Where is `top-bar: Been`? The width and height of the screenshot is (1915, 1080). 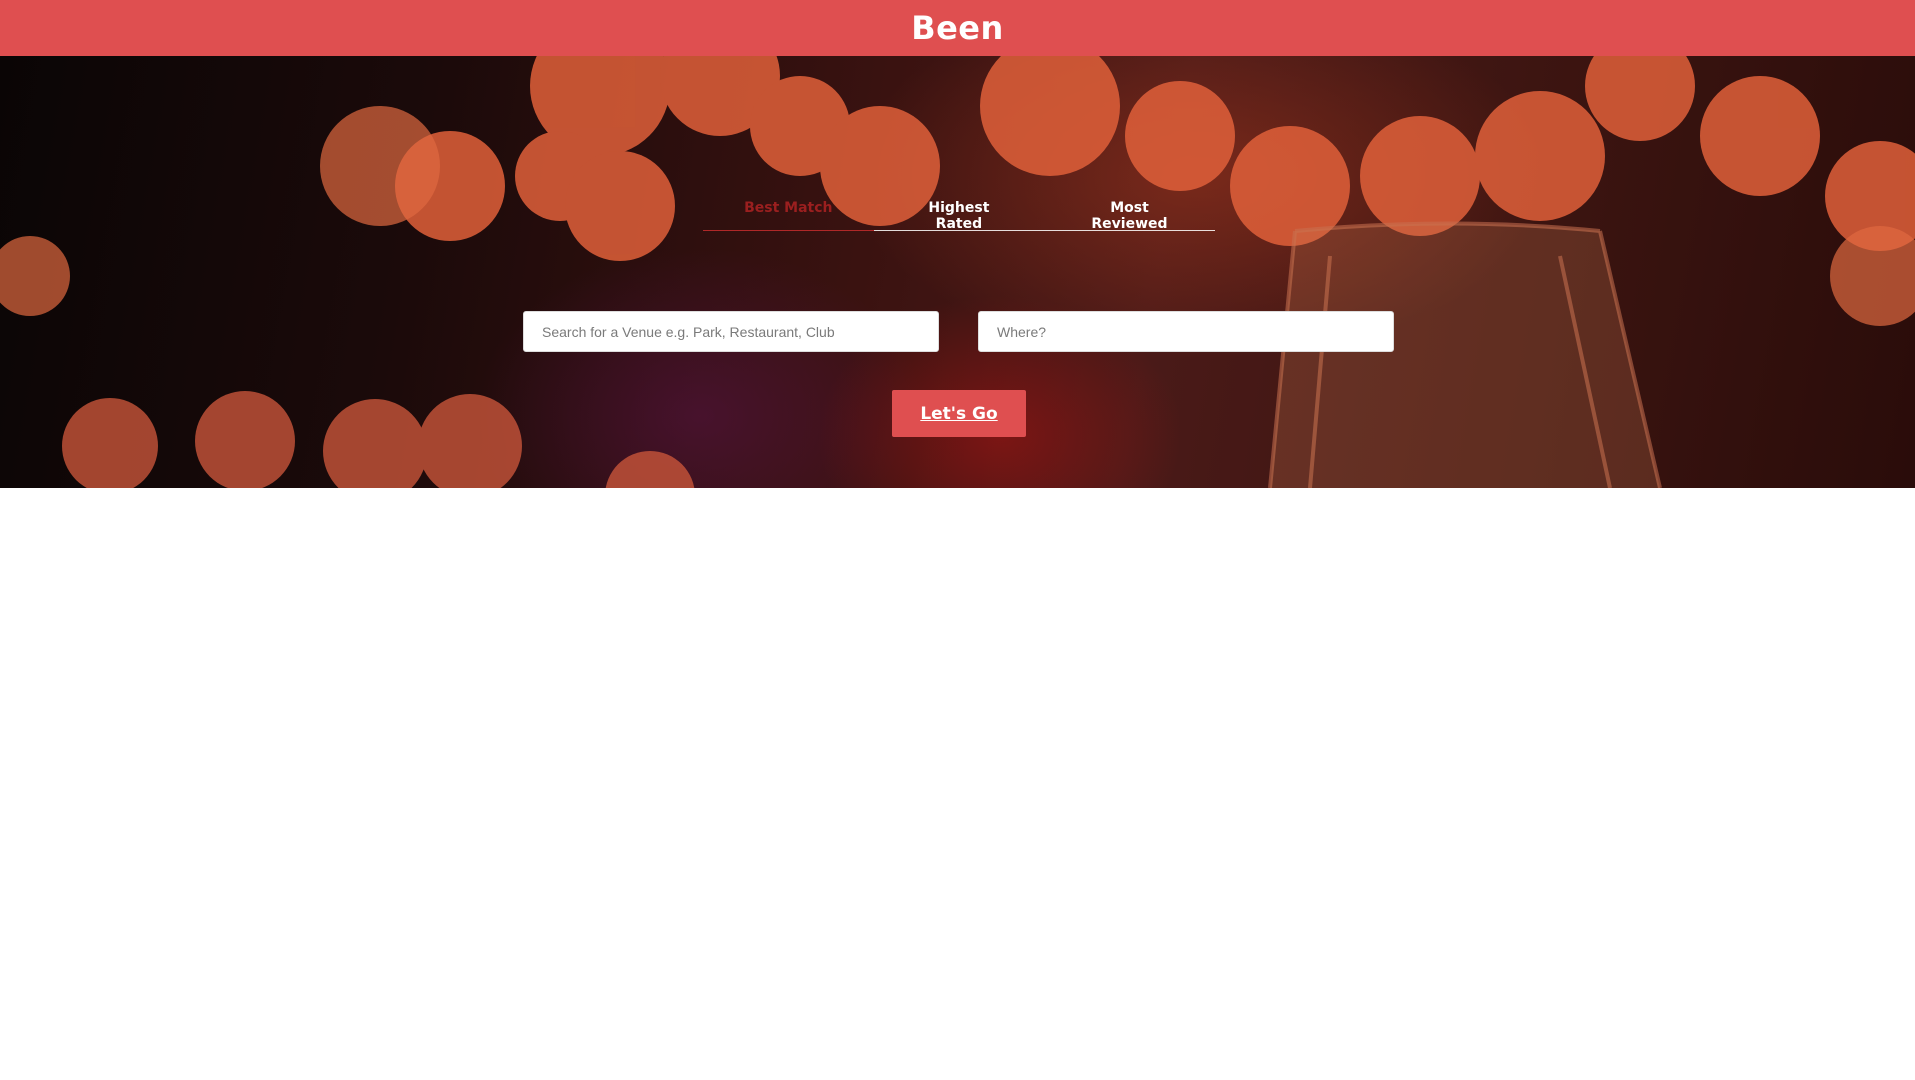
top-bar: Been is located at coordinates (957, 28).